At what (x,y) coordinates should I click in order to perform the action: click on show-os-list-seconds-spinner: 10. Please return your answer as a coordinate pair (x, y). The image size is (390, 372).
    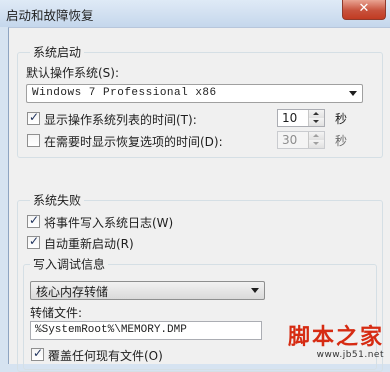
    Looking at the image, I should click on (301, 118).